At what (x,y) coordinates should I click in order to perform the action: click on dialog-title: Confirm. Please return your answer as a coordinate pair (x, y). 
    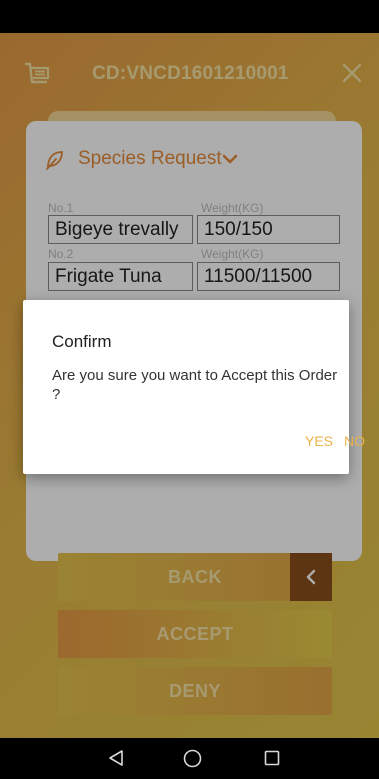
    Looking at the image, I should click on (82, 341).